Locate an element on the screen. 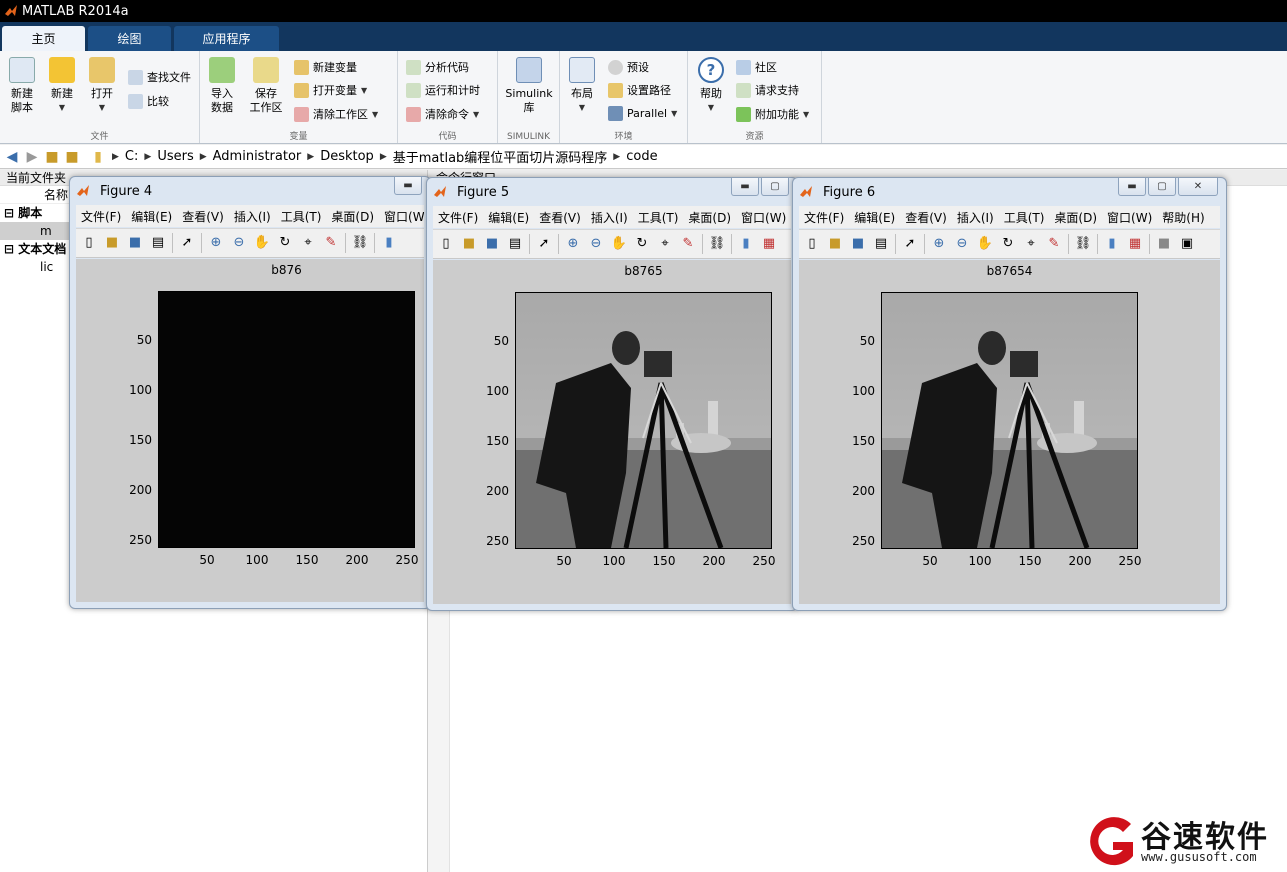 The width and height of the screenshot is (1287, 872). tab-plots: 绘图 is located at coordinates (129, 38).